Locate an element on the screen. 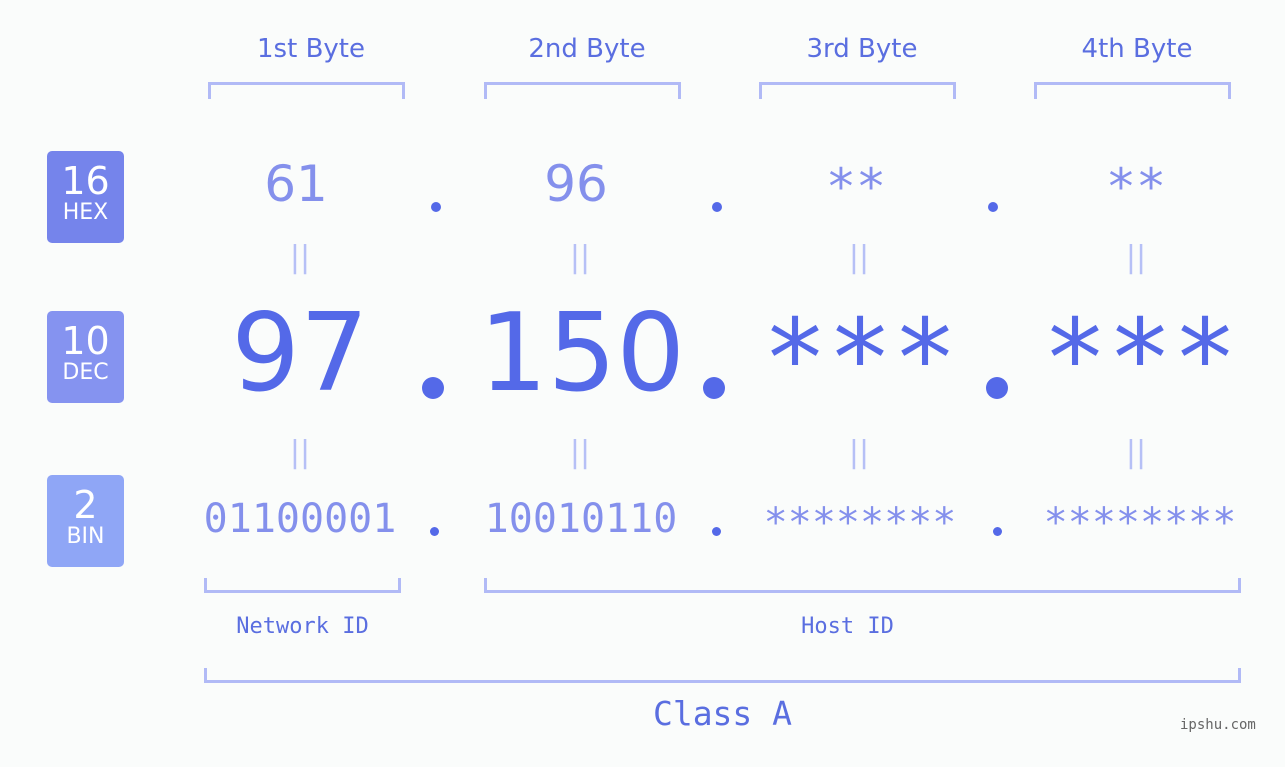 The width and height of the screenshot is (1285, 767). bin-badge-number: 2 is located at coordinates (85, 505).